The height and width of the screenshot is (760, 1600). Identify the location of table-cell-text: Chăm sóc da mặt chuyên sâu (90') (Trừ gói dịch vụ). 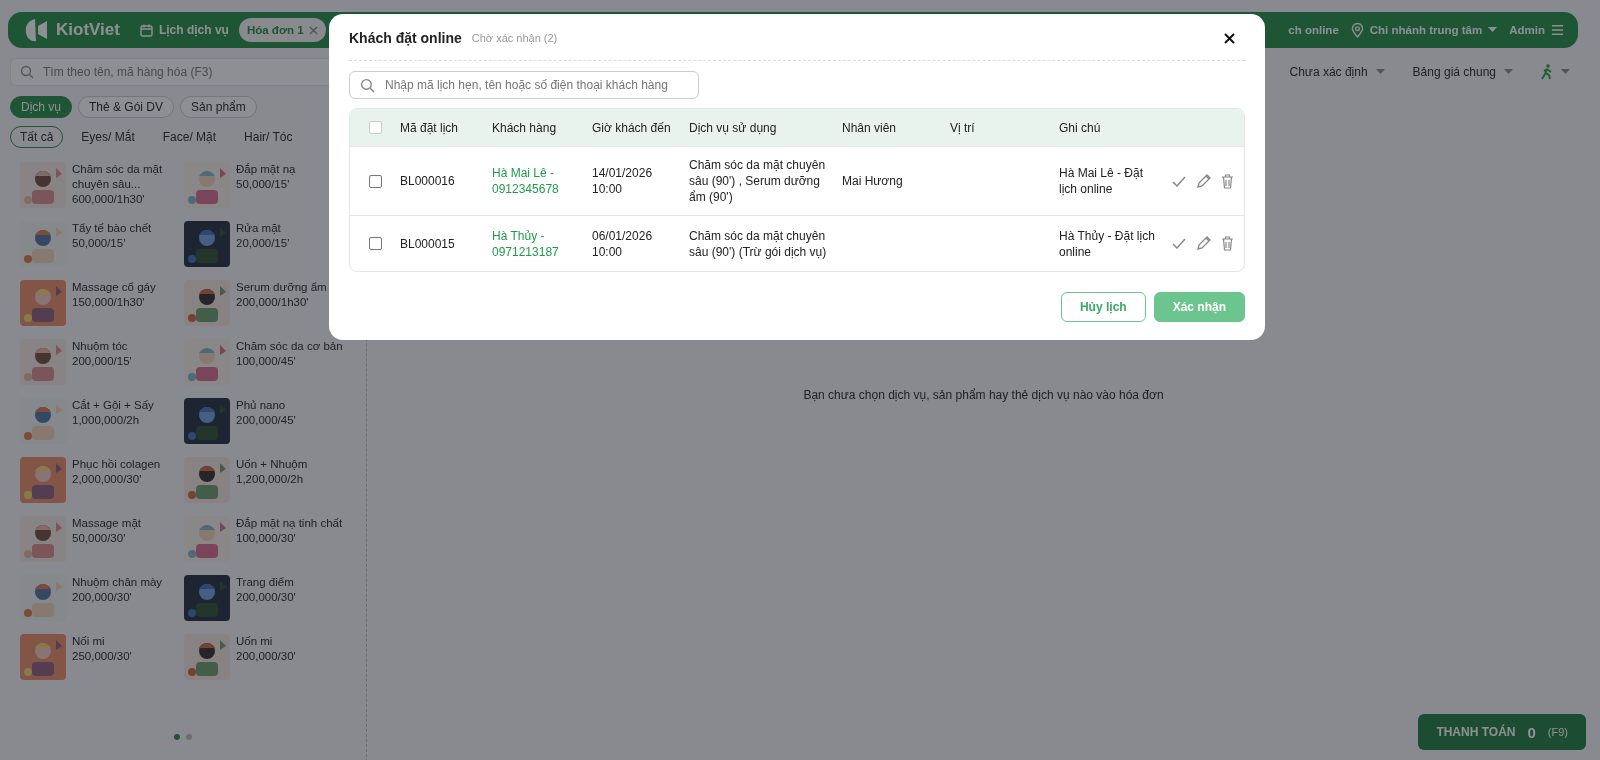
(758, 243).